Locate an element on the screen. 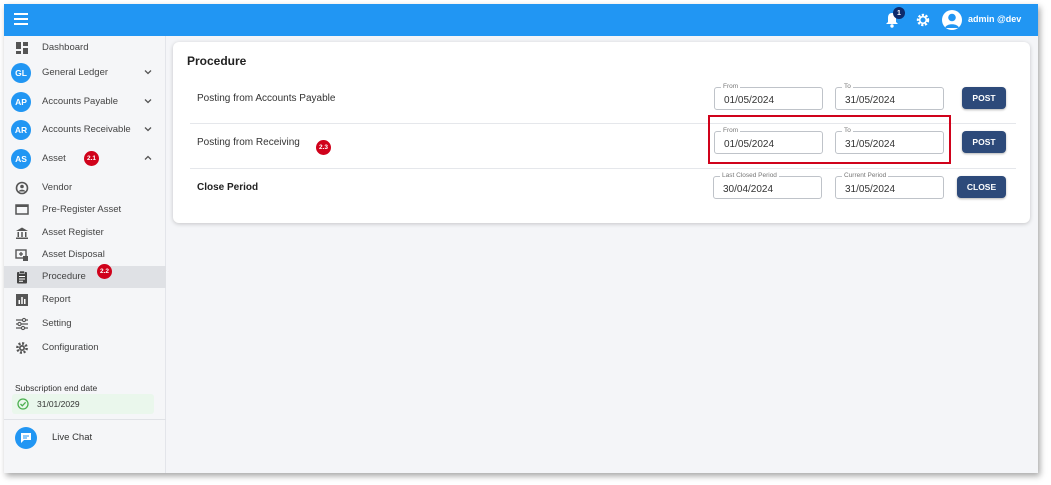 The image size is (1051, 485). sidebar-item-asset: AS Asset 2.1 is located at coordinates (85, 159).